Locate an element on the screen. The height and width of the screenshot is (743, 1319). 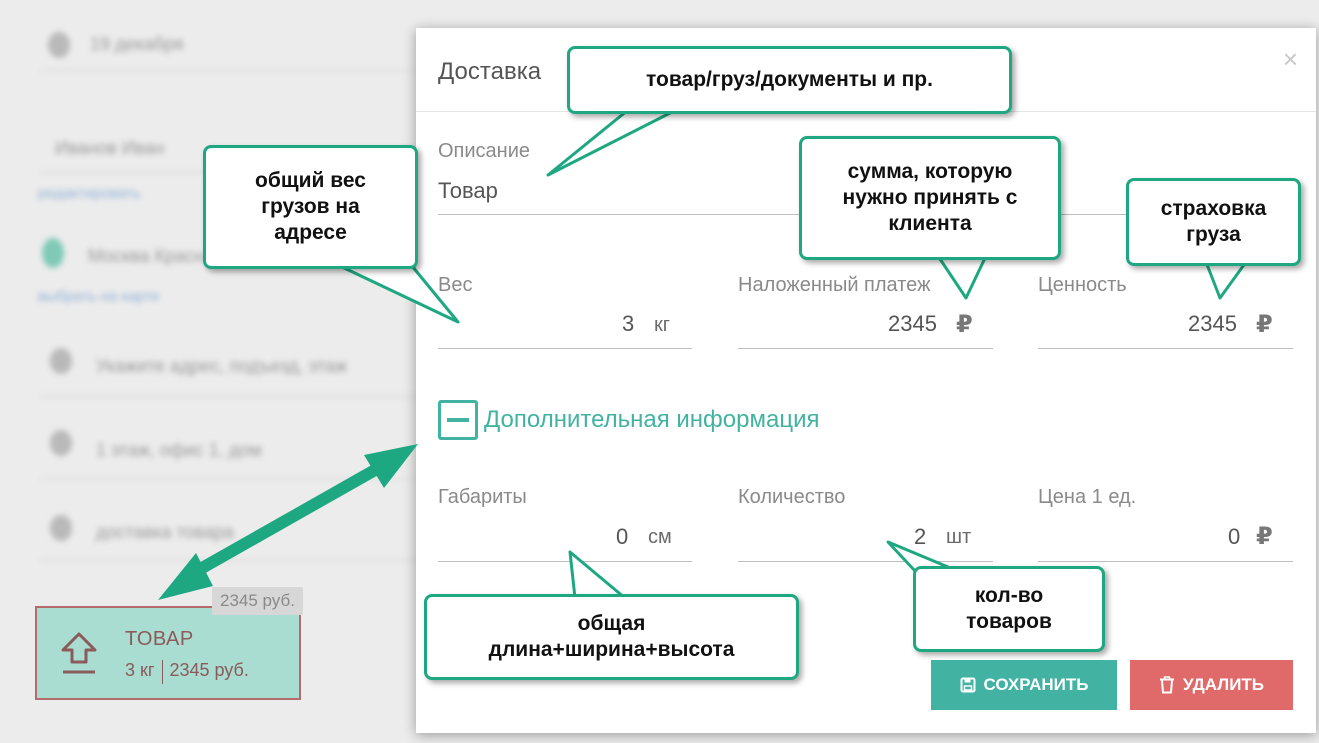
dimensions-input: 0 is located at coordinates (622, 537).